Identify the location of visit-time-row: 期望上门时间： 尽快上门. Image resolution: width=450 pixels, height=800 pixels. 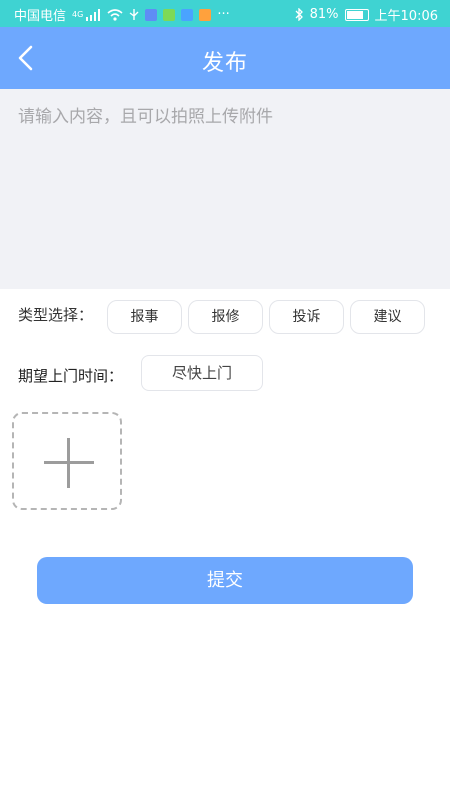
(228, 373).